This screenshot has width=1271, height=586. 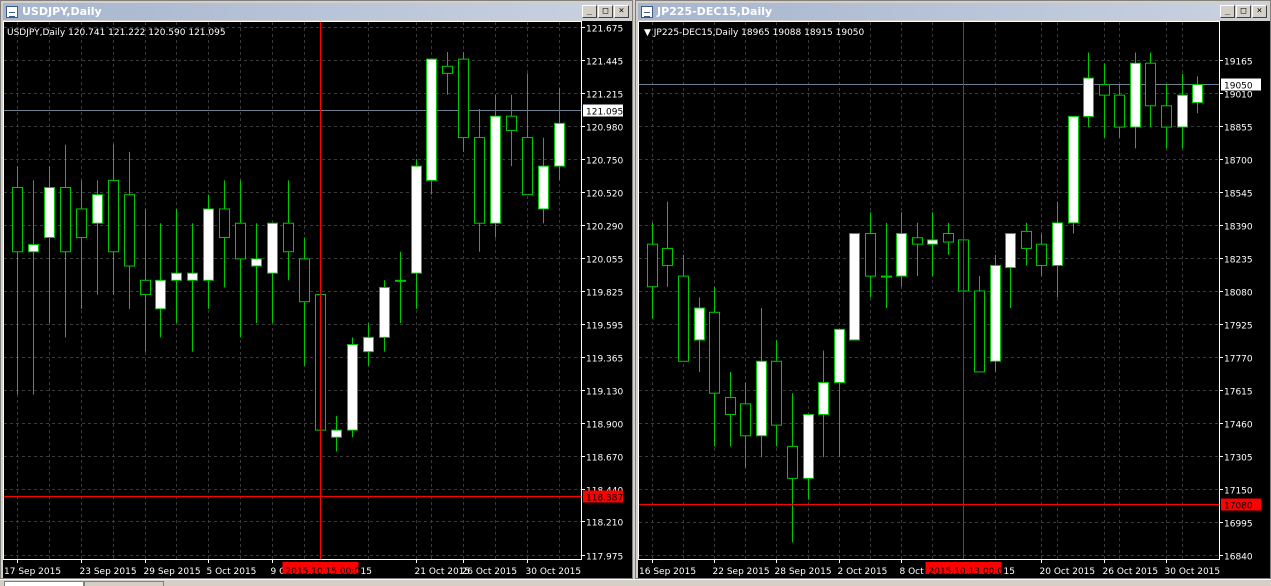 I want to click on price-tick-label: 119.365, so click(x=604, y=360).